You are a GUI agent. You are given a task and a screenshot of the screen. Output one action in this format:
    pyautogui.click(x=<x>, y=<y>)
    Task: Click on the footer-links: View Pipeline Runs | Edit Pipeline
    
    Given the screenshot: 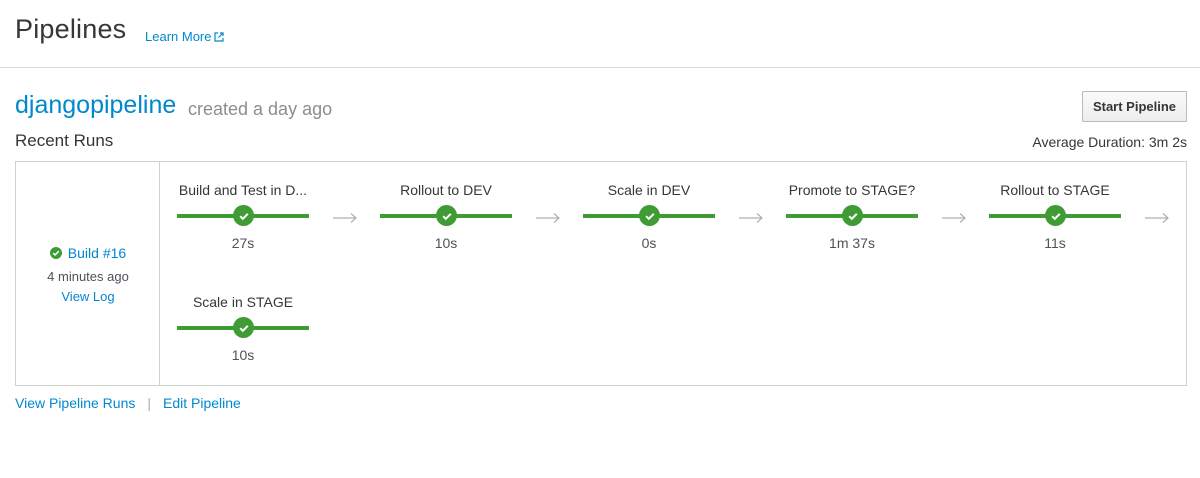 What is the action you would take?
    pyautogui.click(x=128, y=403)
    